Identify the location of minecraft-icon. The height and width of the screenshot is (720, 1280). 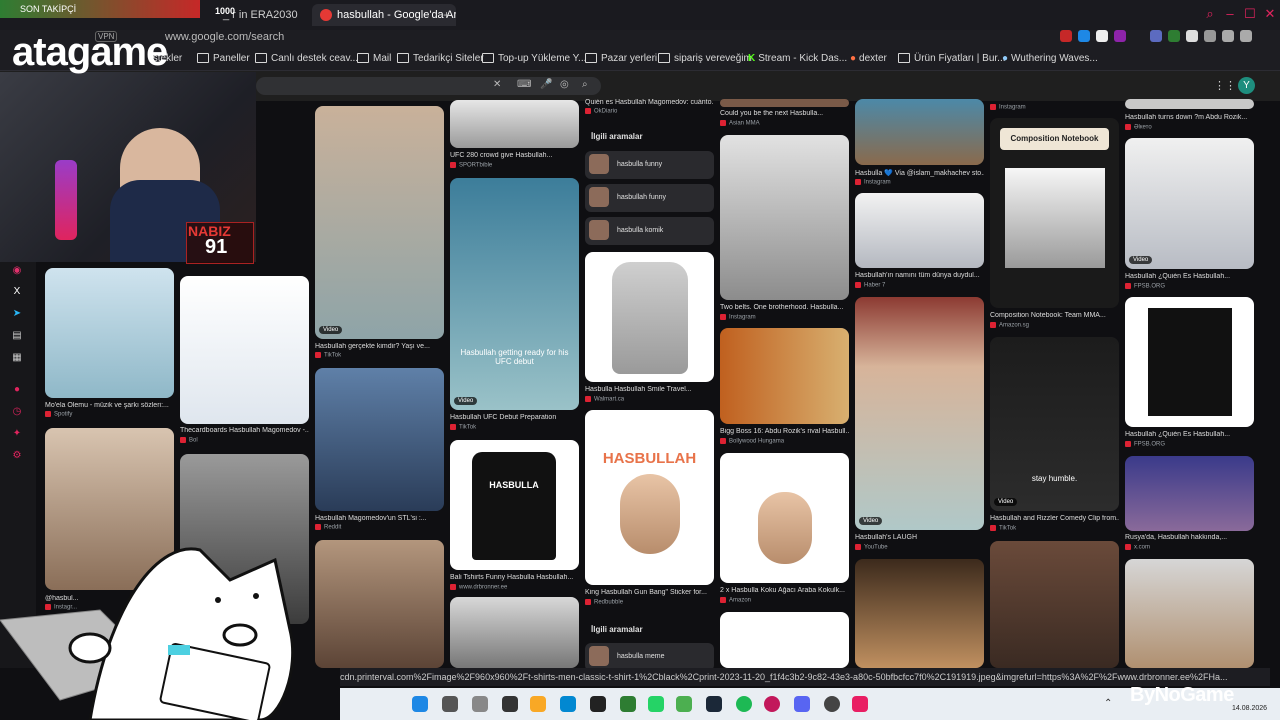
(628, 704).